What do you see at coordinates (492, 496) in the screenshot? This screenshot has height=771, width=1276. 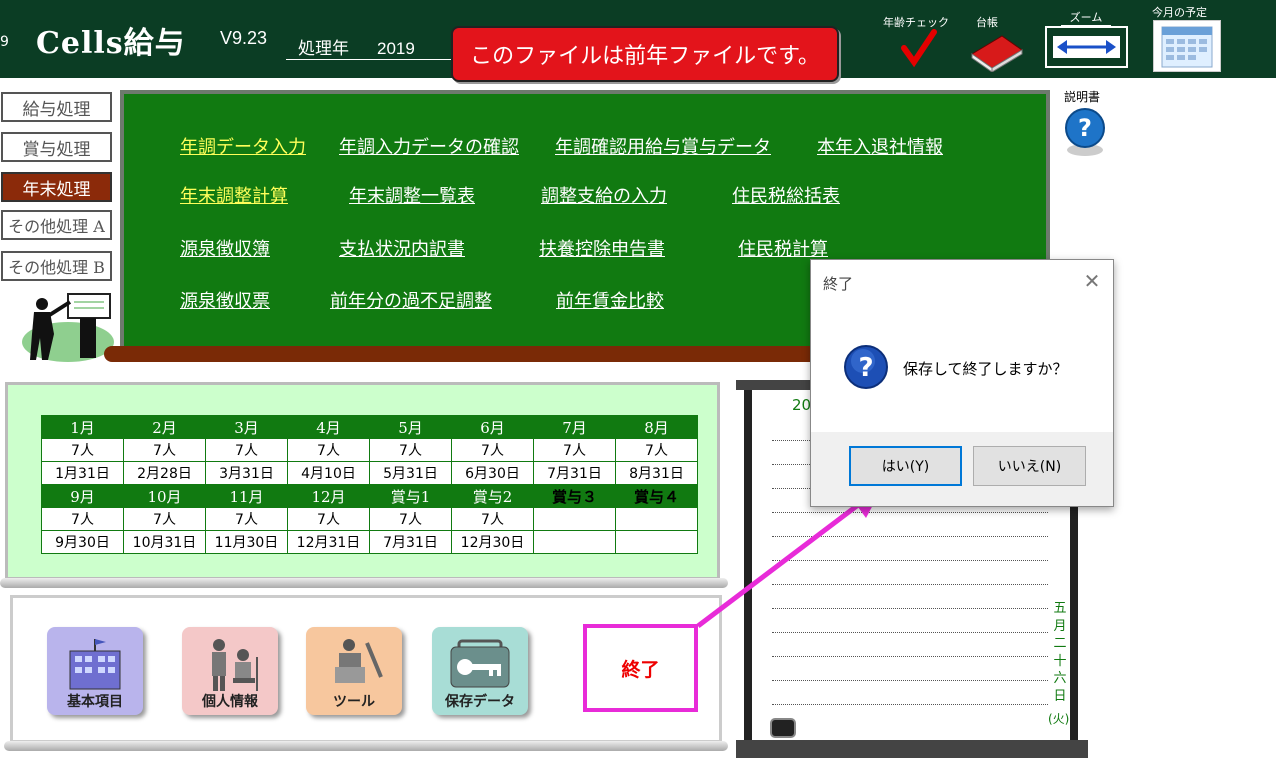 I see `bonus-header: 賞与2` at bounding box center [492, 496].